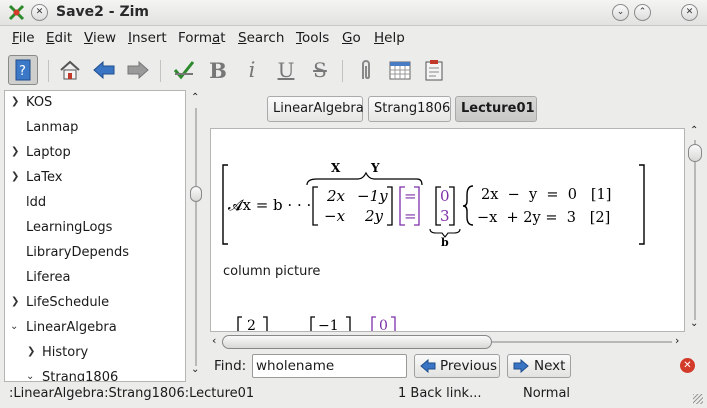  I want to click on matrix-a11: 2x, so click(336, 196).